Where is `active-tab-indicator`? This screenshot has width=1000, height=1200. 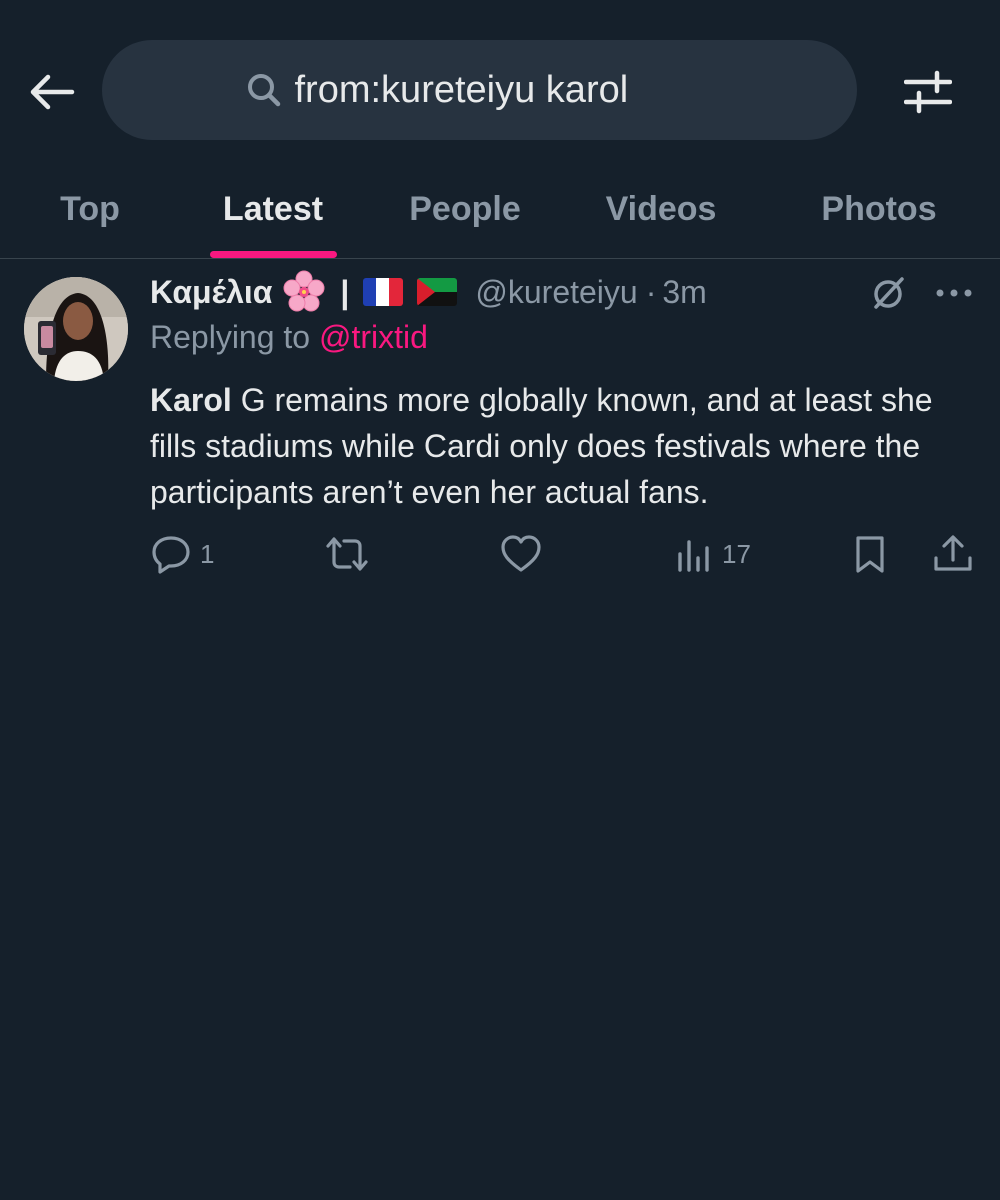
active-tab-indicator is located at coordinates (273, 254).